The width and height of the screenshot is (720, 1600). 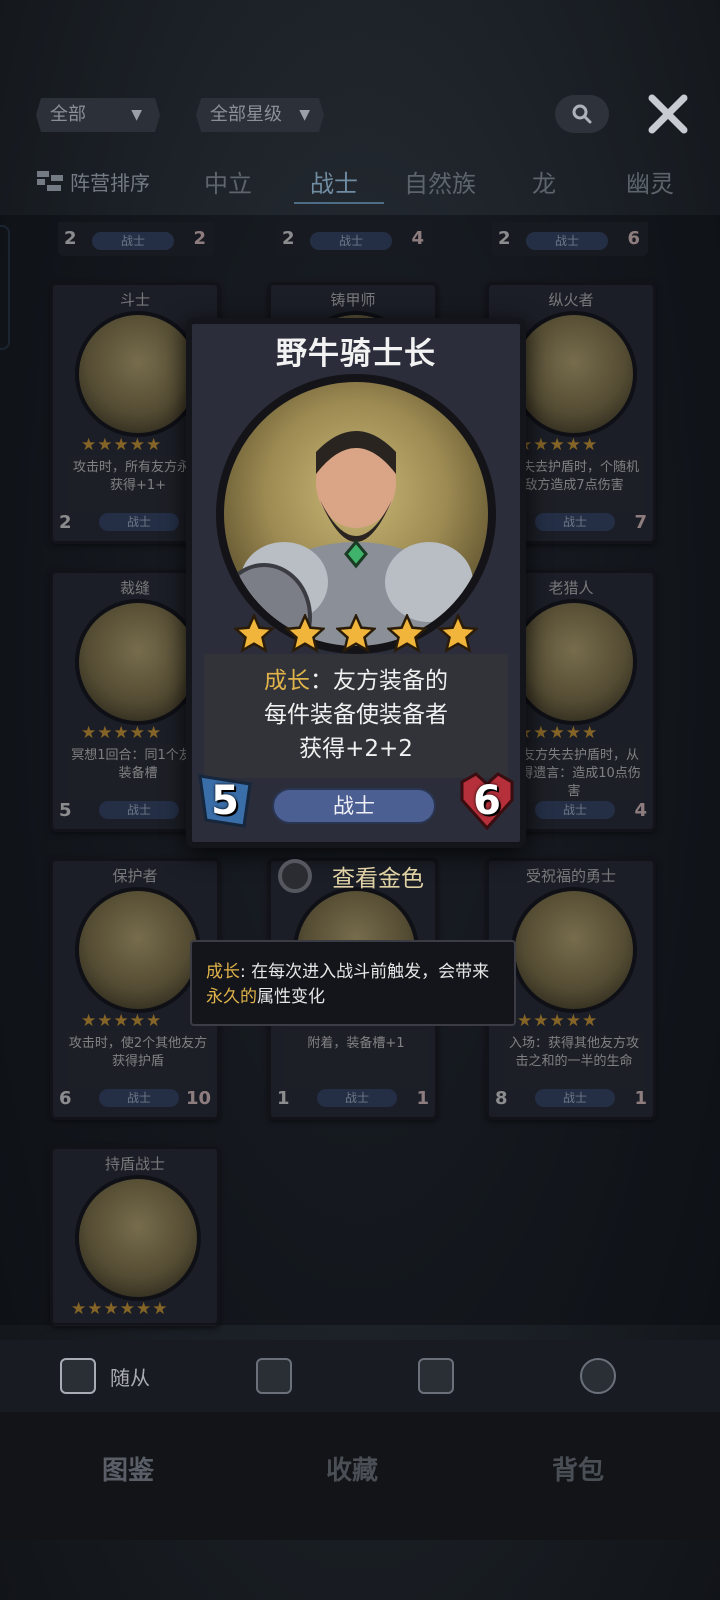 What do you see at coordinates (78, 1376) in the screenshot?
I see `minion-card-icon` at bounding box center [78, 1376].